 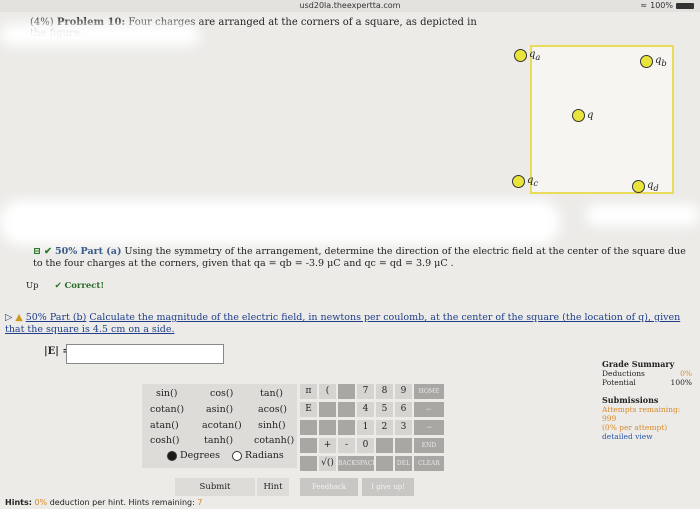 I want to click on collapse-icon: ⊟, so click(x=37, y=251).